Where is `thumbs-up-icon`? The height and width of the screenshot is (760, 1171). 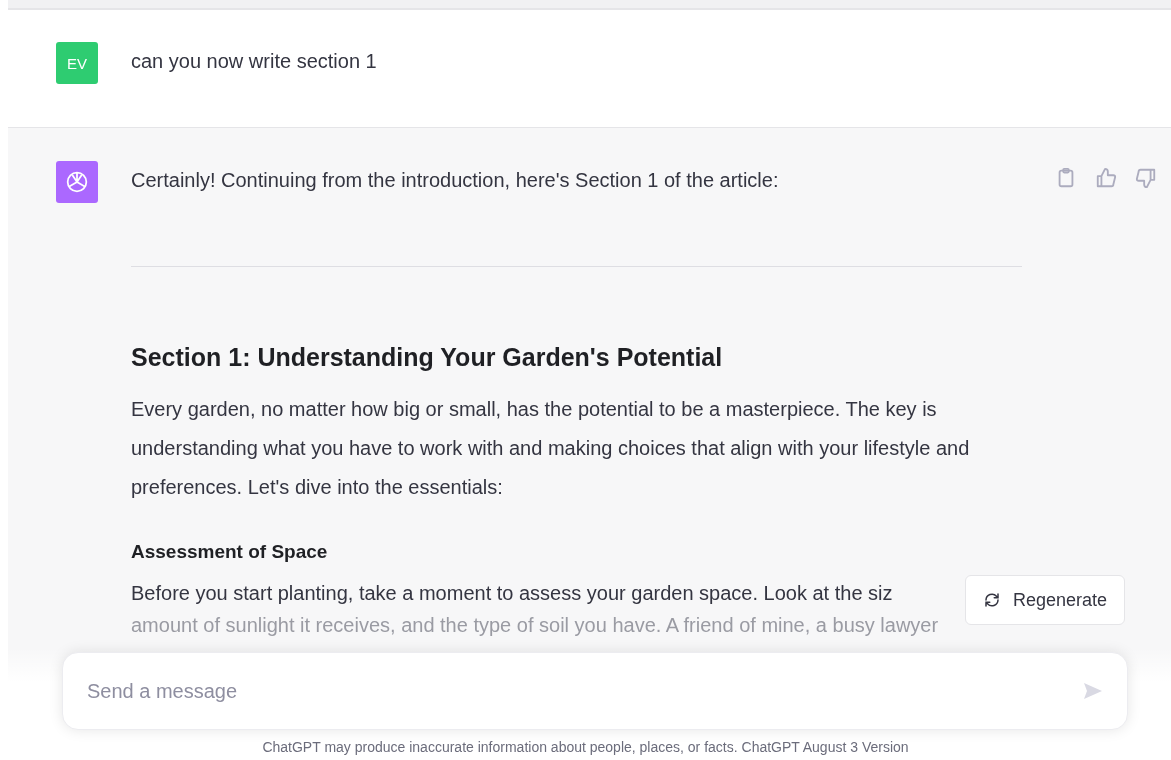 thumbs-up-icon is located at coordinates (1106, 178).